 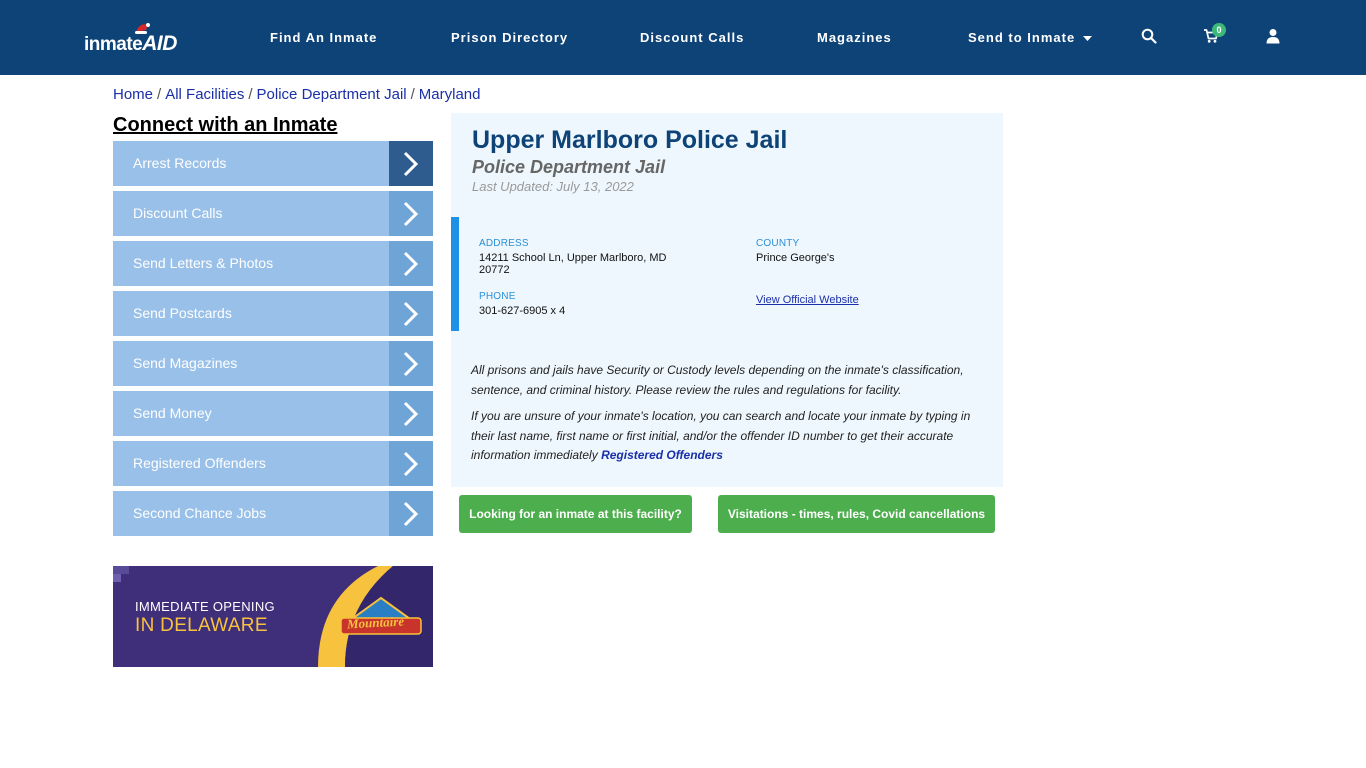 What do you see at coordinates (1087, 38) in the screenshot?
I see `caret-down-icon` at bounding box center [1087, 38].